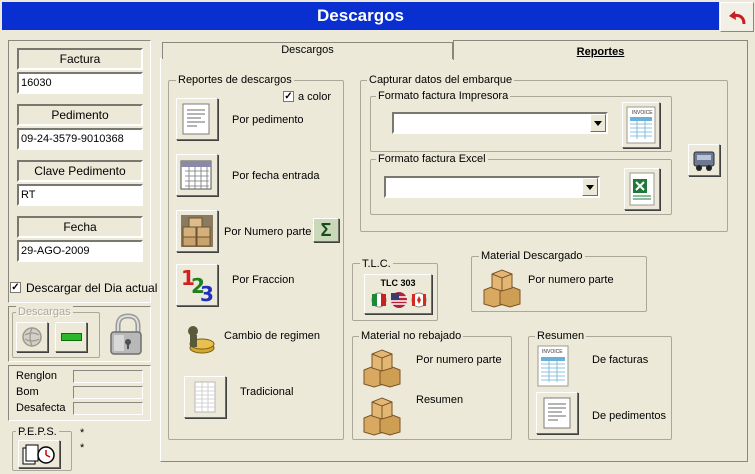  What do you see at coordinates (399, 300) in the screenshot?
I see `flags-icon` at bounding box center [399, 300].